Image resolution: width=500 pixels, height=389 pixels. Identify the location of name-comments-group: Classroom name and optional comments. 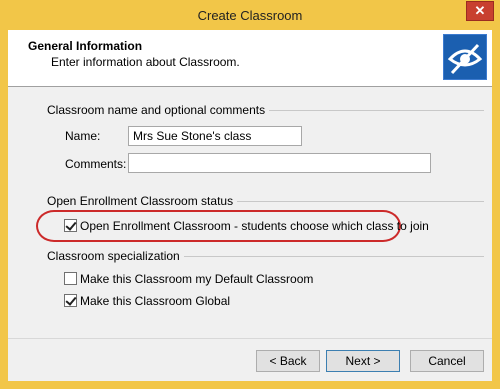
(265, 111).